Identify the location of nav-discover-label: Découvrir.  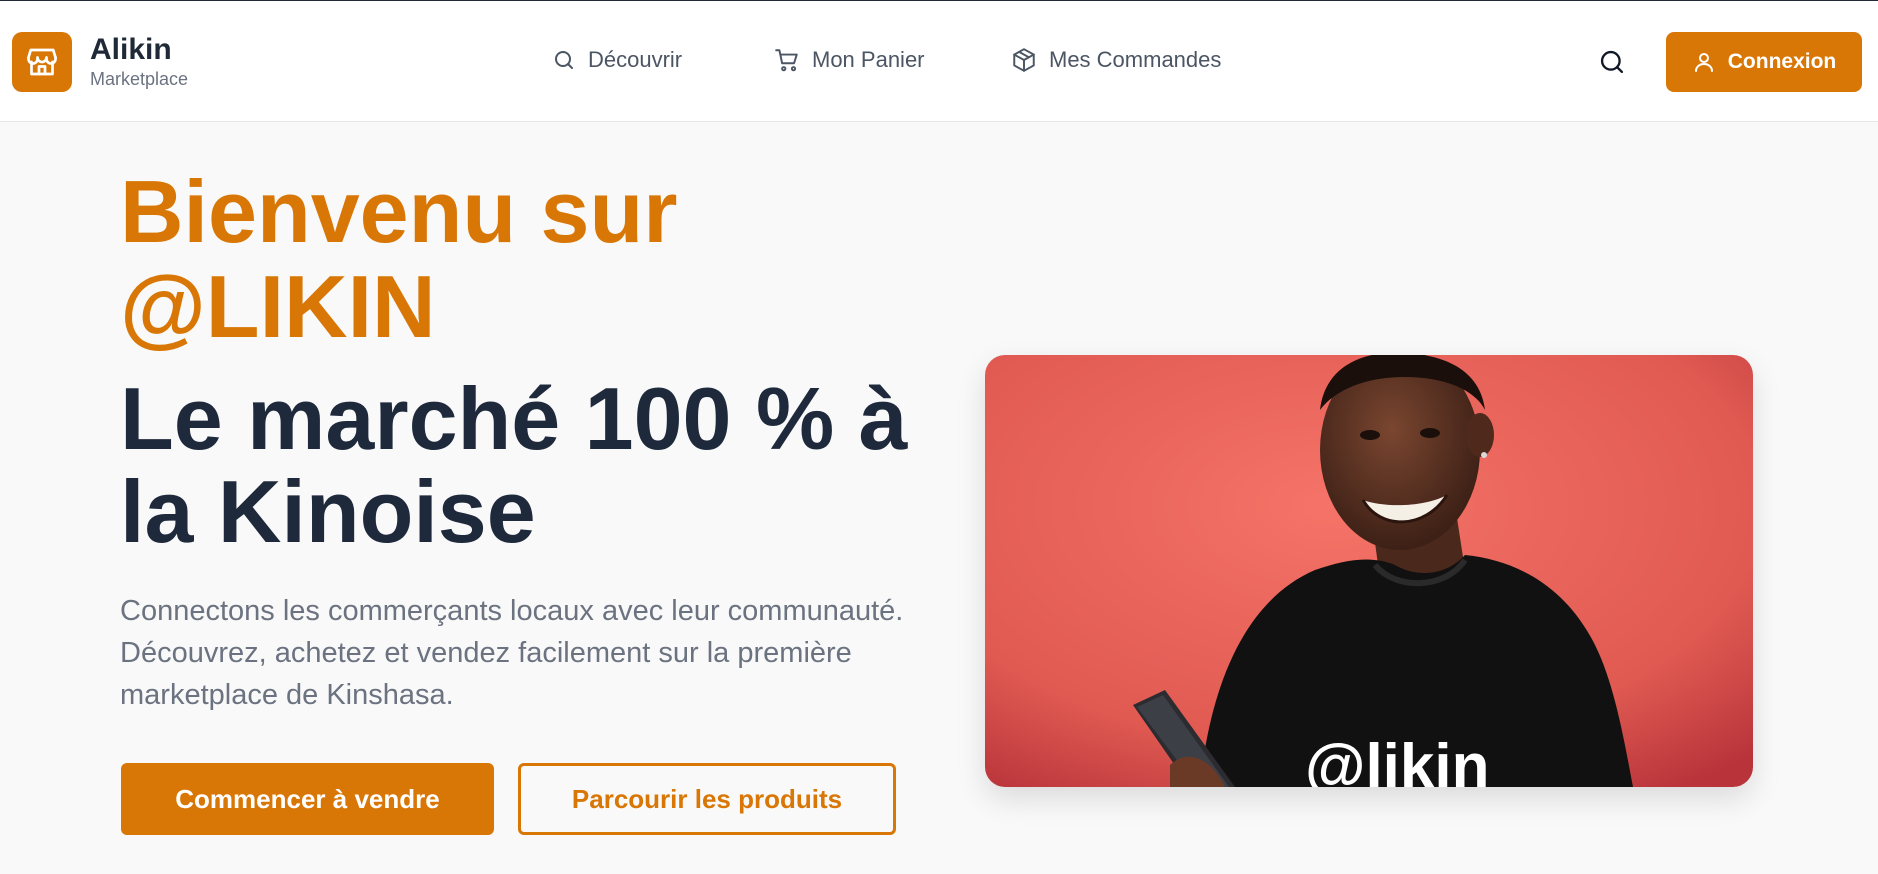
(635, 59).